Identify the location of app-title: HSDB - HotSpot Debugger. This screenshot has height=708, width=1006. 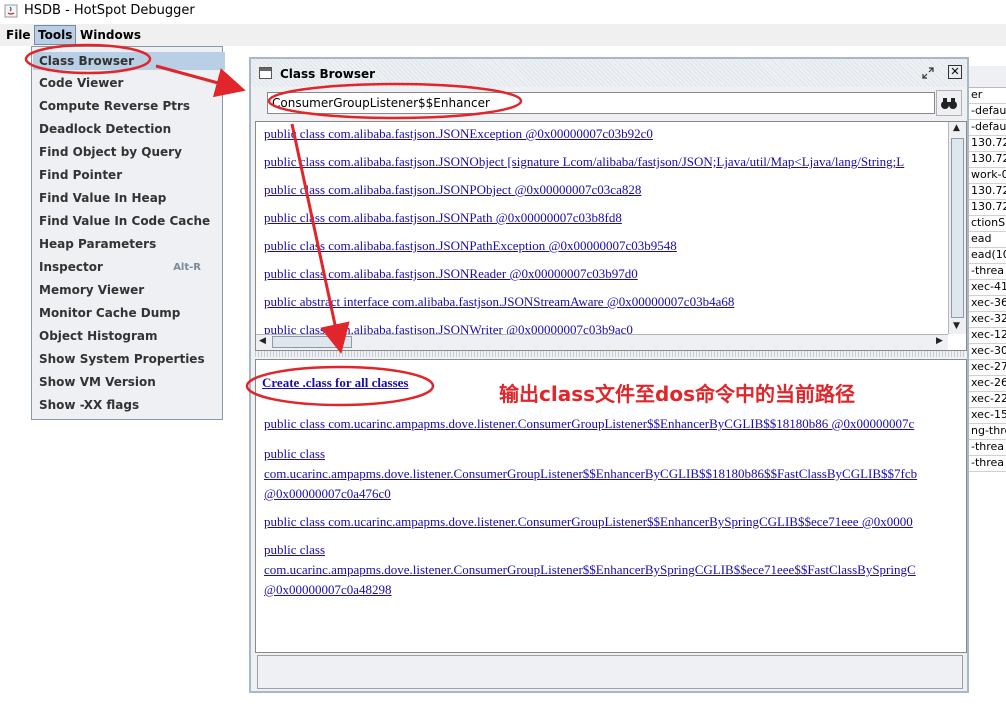
(109, 10).